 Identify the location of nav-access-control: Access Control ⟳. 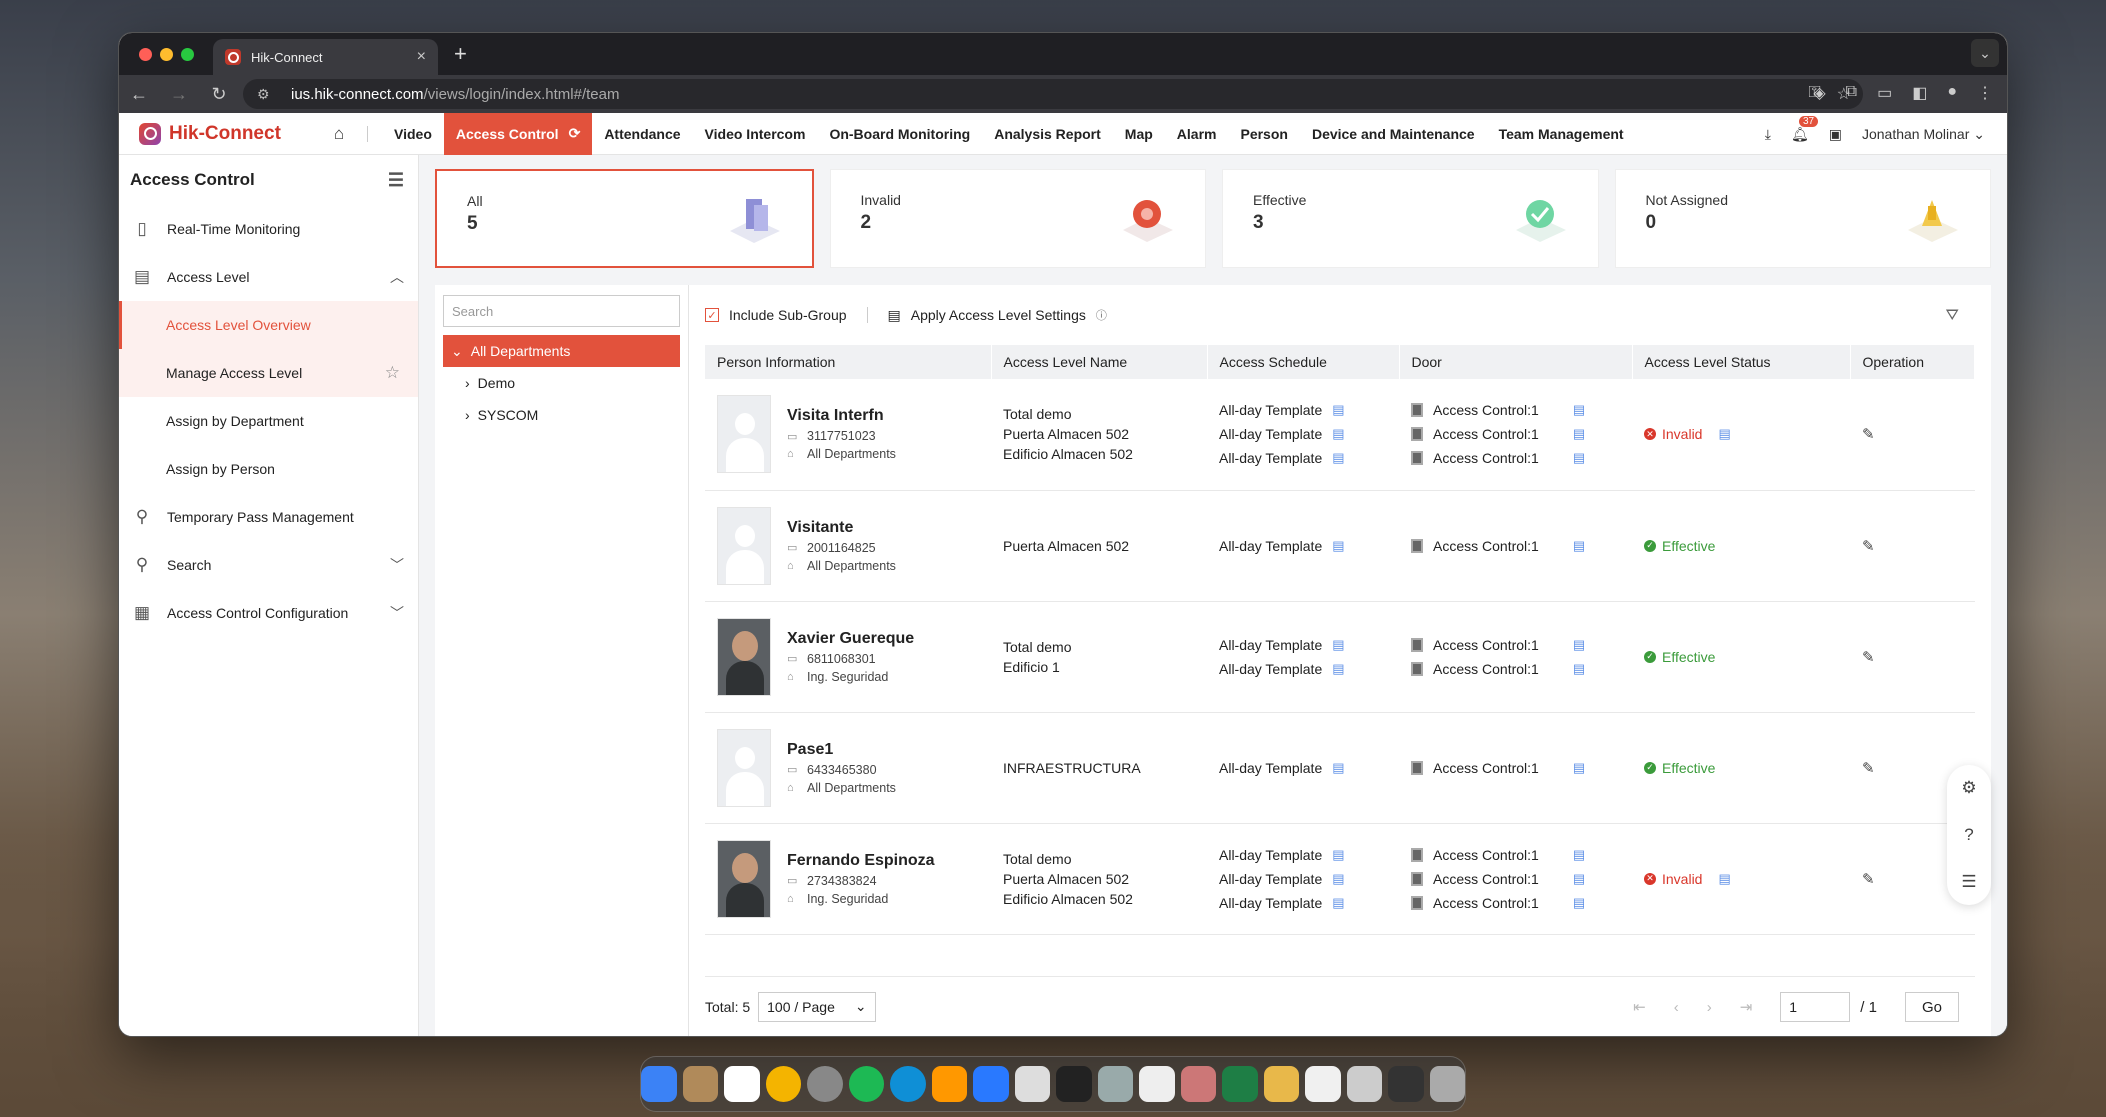
(518, 133).